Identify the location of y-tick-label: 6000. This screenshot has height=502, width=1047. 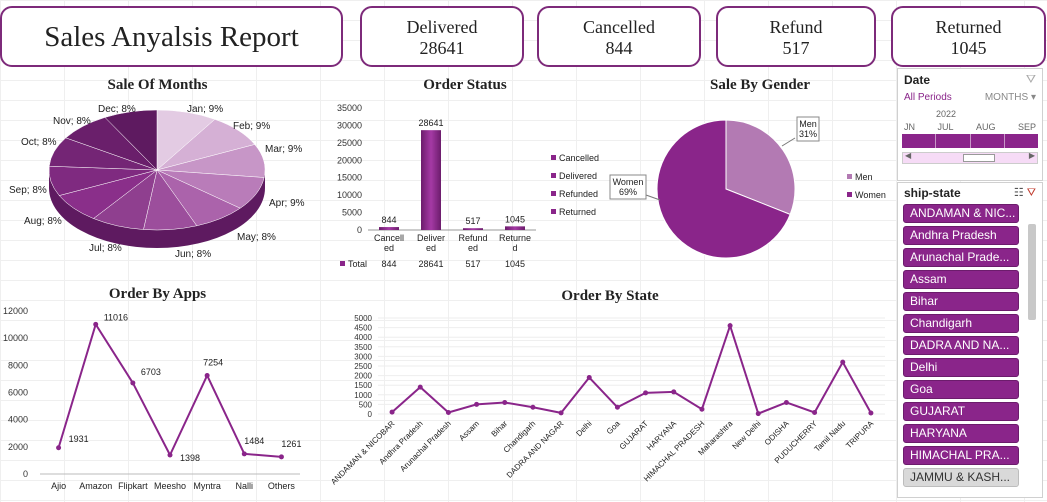
(18, 393).